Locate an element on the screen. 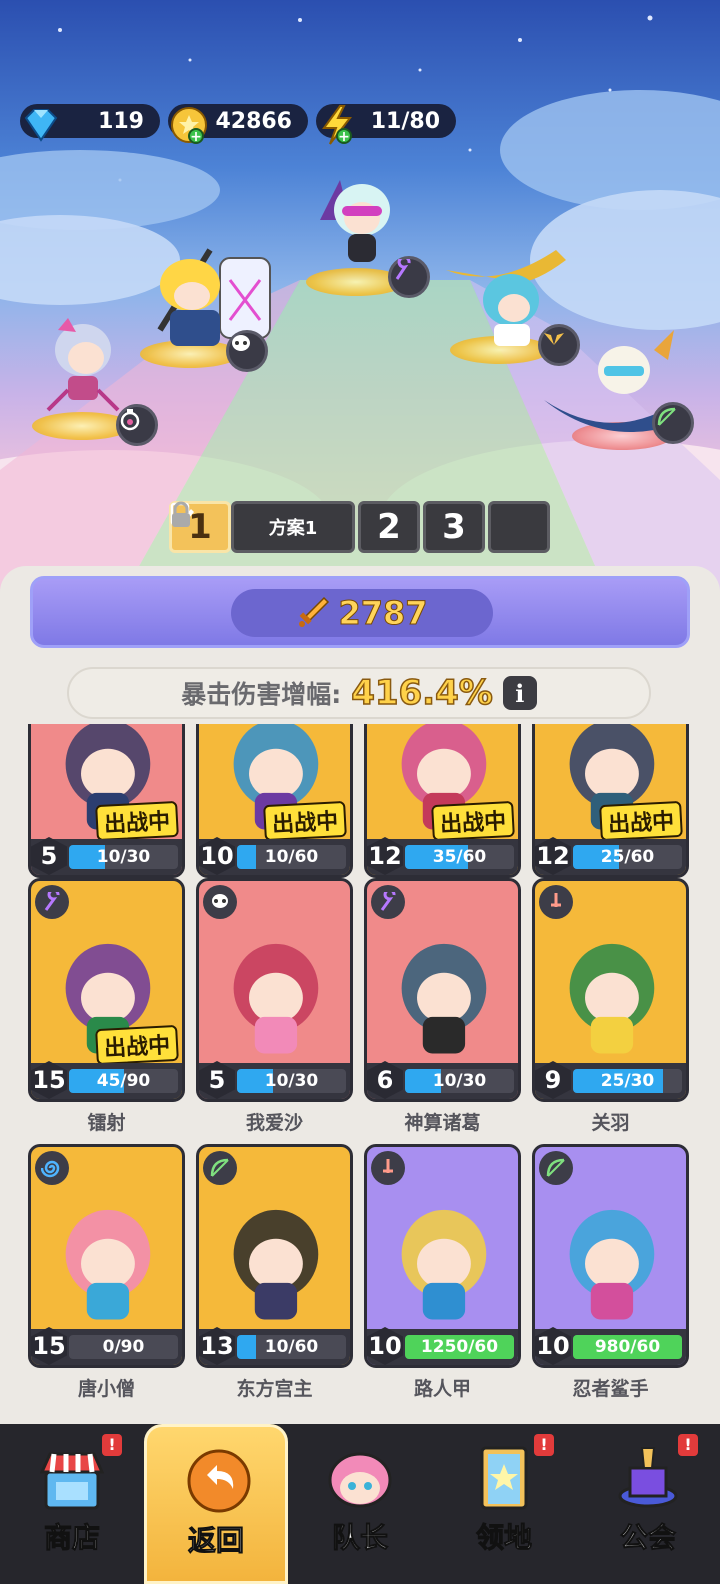 The image size is (720, 1584). shard-progress-text: 25/60 is located at coordinates (627, 857).